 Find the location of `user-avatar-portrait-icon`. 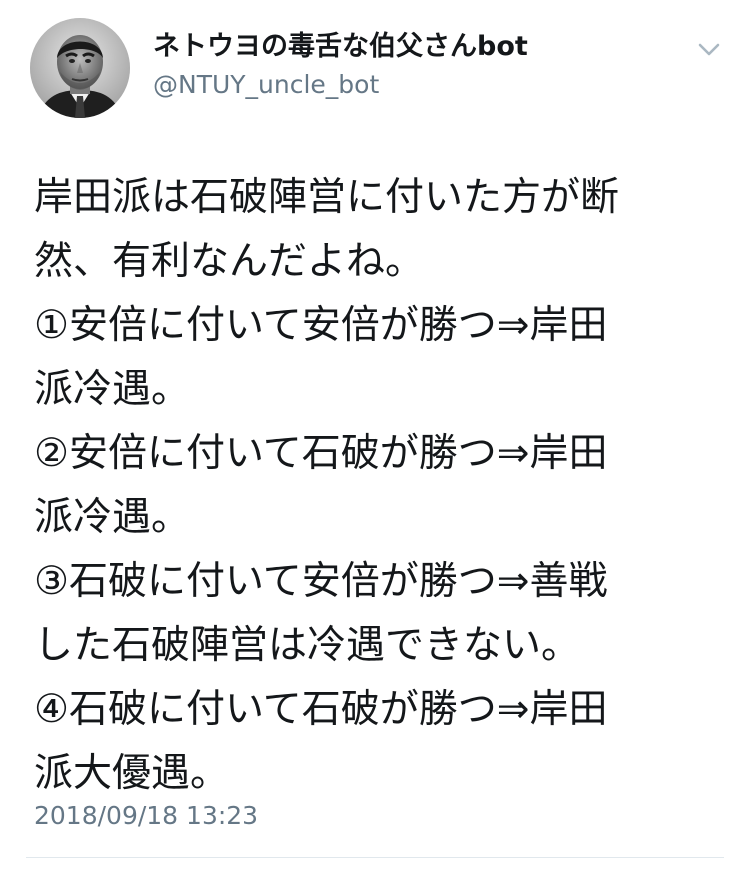

user-avatar-portrait-icon is located at coordinates (80, 68).